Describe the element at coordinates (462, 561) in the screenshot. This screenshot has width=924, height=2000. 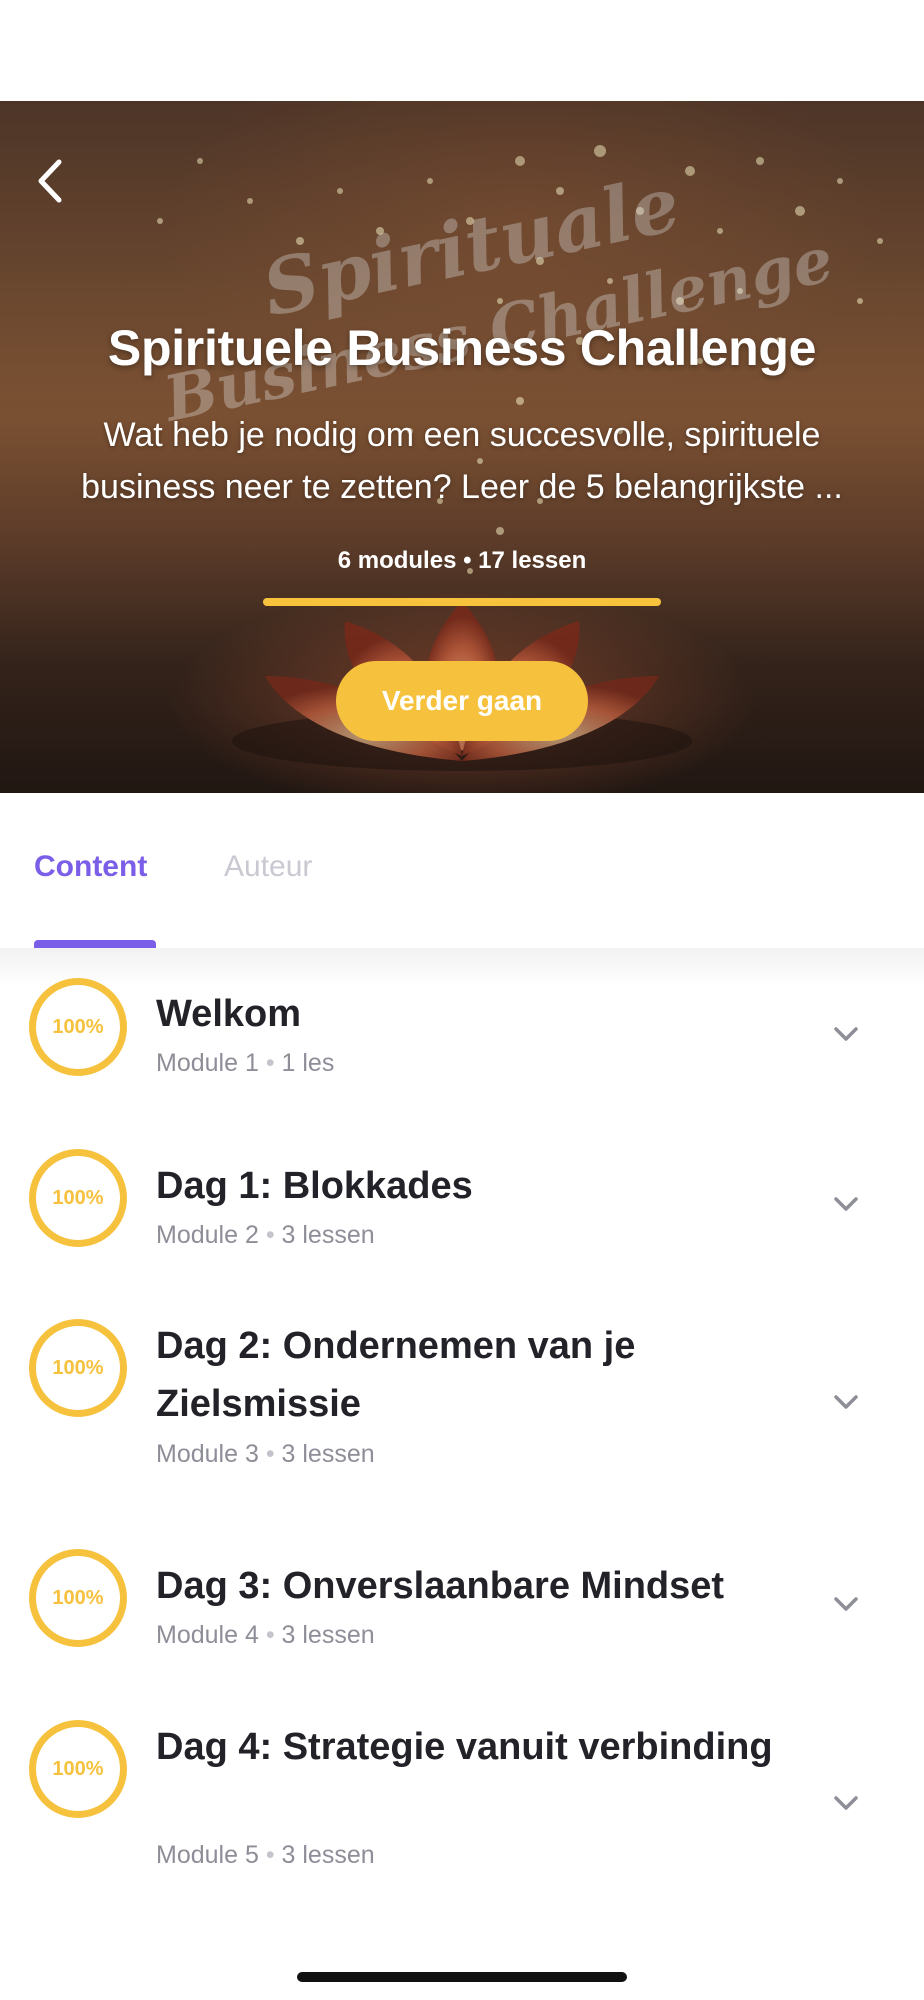
I see `course-meta: 6 modules • 17 lessen` at that location.